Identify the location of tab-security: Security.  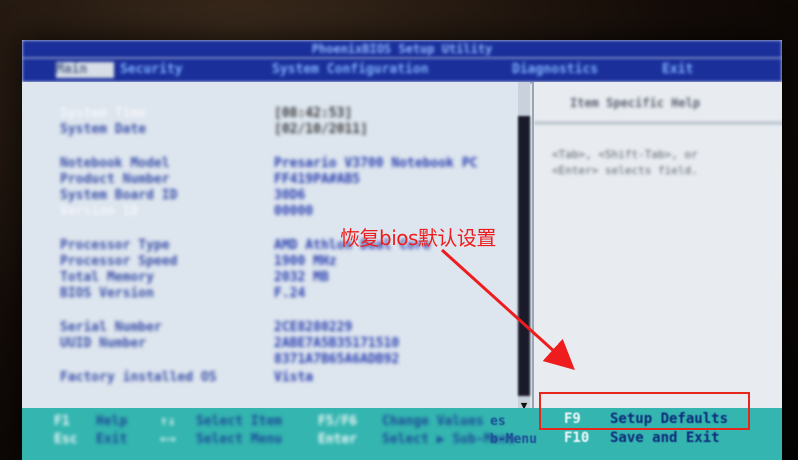
(155, 70).